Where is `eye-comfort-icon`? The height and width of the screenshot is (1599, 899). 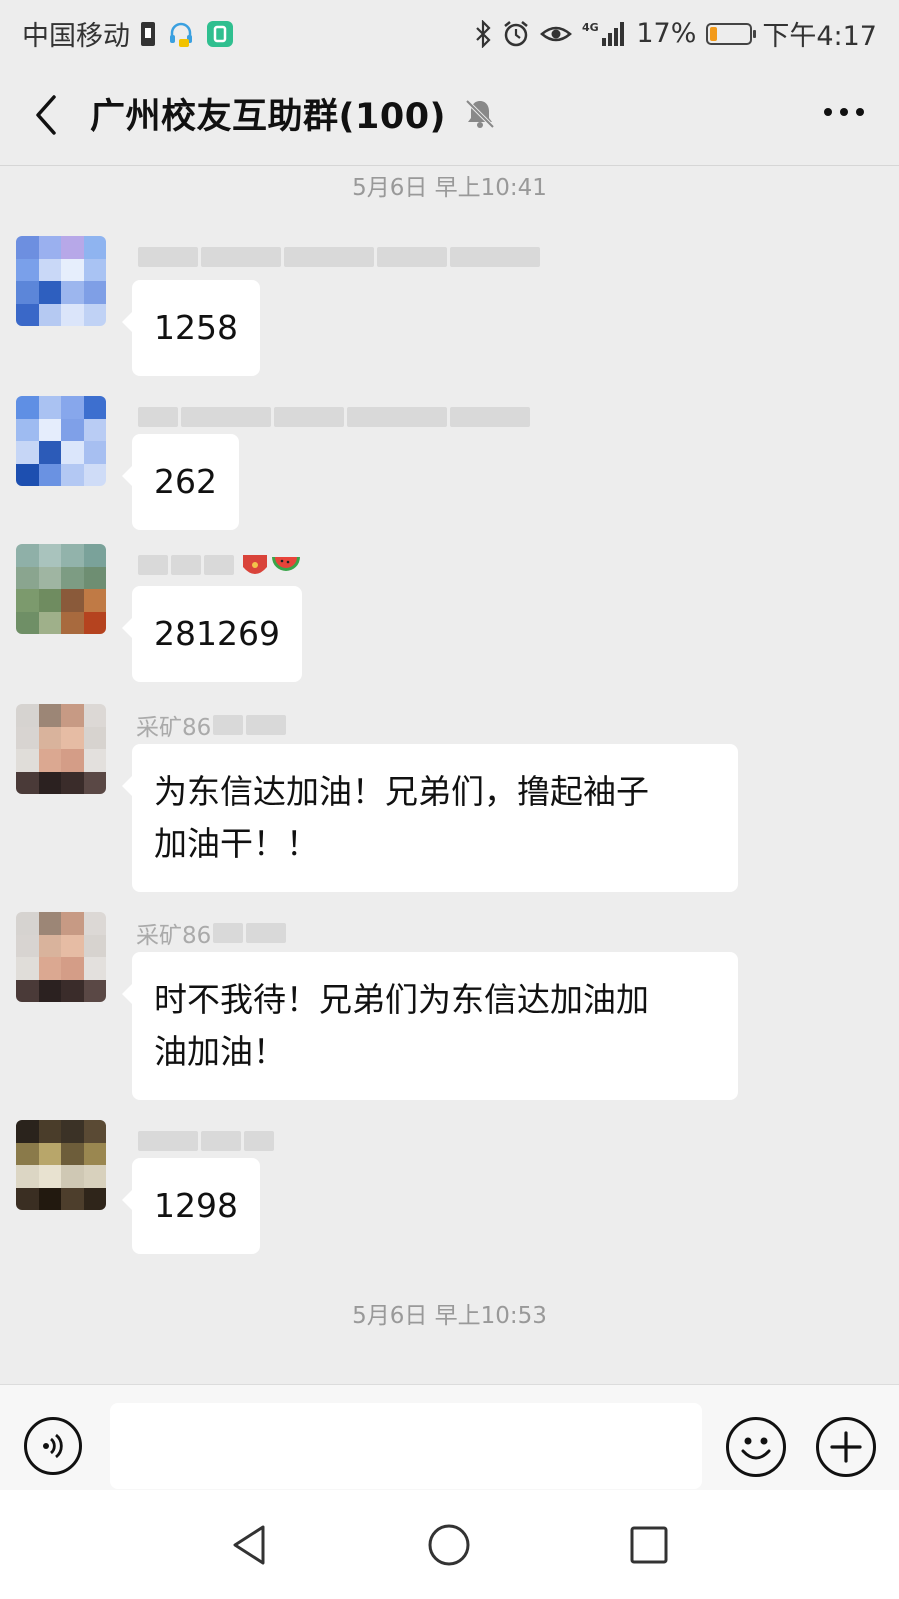
eye-comfort-icon is located at coordinates (556, 34).